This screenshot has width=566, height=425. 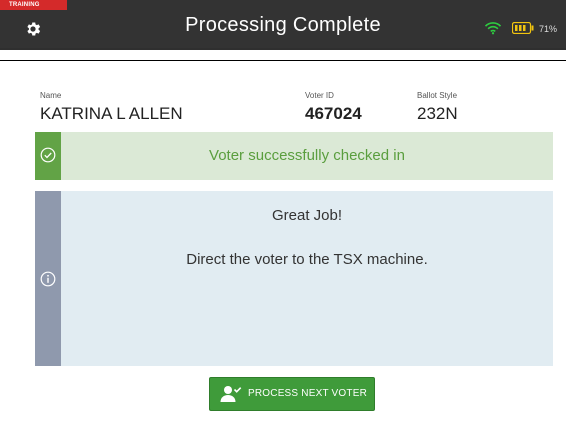 I want to click on training-mode-tag: TRAINING, so click(x=33, y=5).